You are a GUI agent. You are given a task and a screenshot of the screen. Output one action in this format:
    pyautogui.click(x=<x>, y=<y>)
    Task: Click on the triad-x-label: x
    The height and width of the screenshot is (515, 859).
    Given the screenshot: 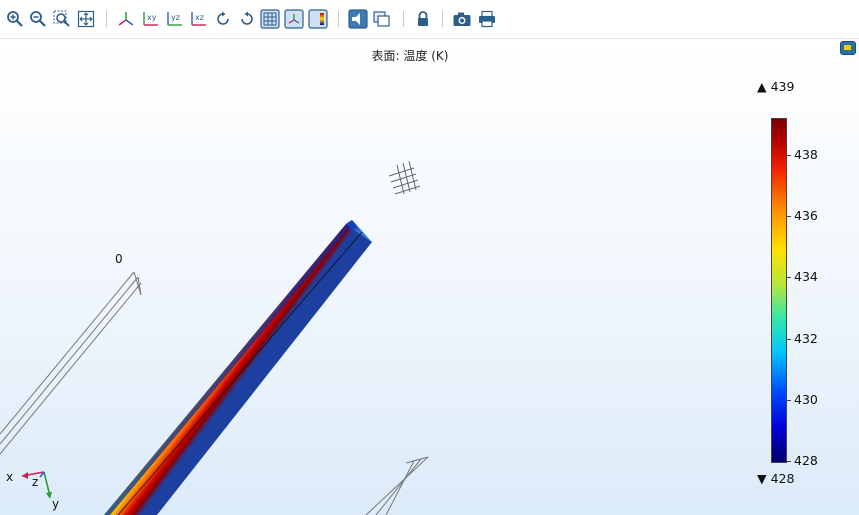 What is the action you would take?
    pyautogui.click(x=9, y=477)
    